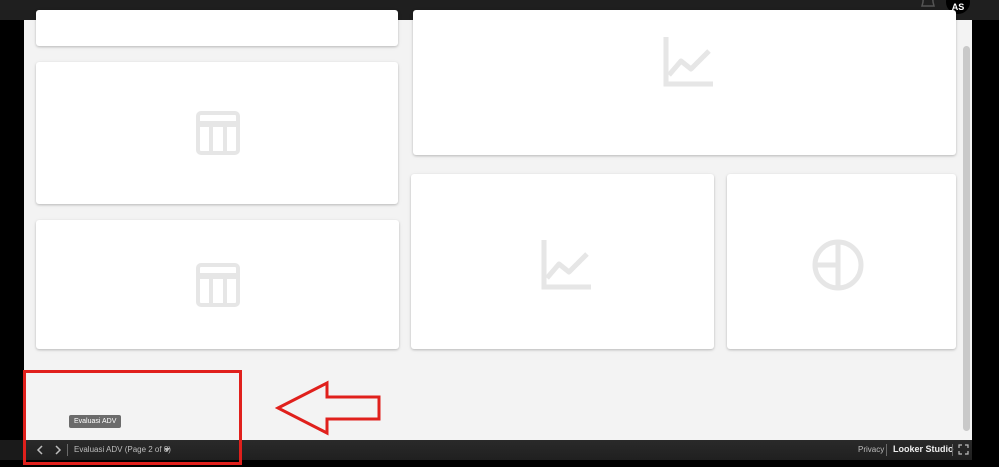 The width and height of the screenshot is (999, 467). What do you see at coordinates (871, 449) in the screenshot?
I see `privacy-link: Privacy` at bounding box center [871, 449].